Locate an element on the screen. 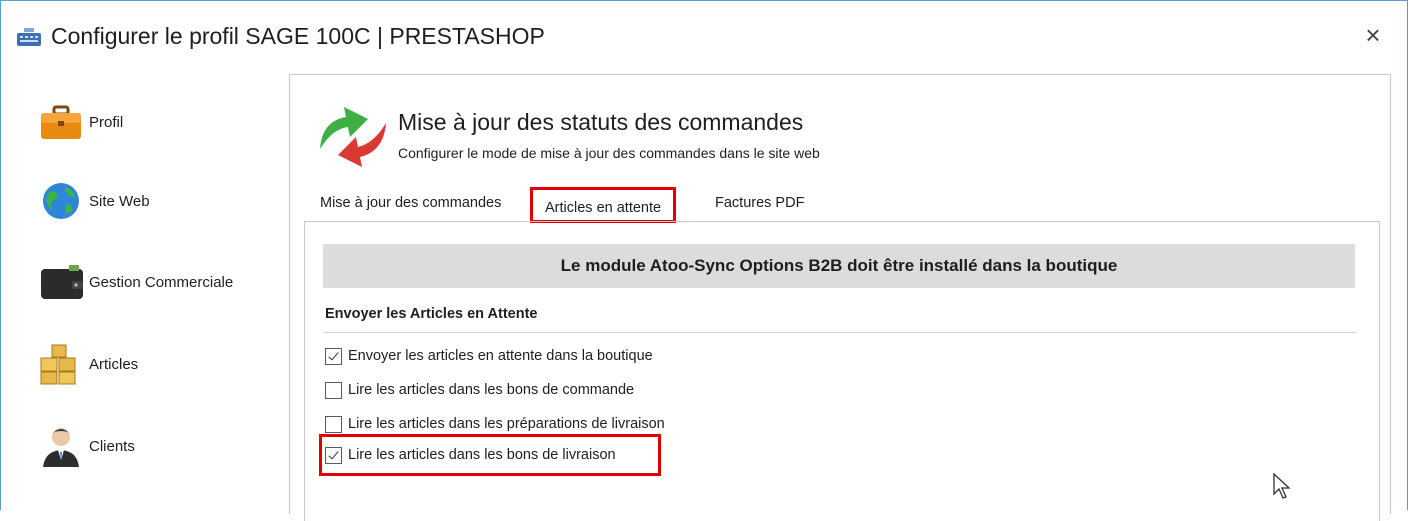  sync-arrows-icon is located at coordinates (353, 137).